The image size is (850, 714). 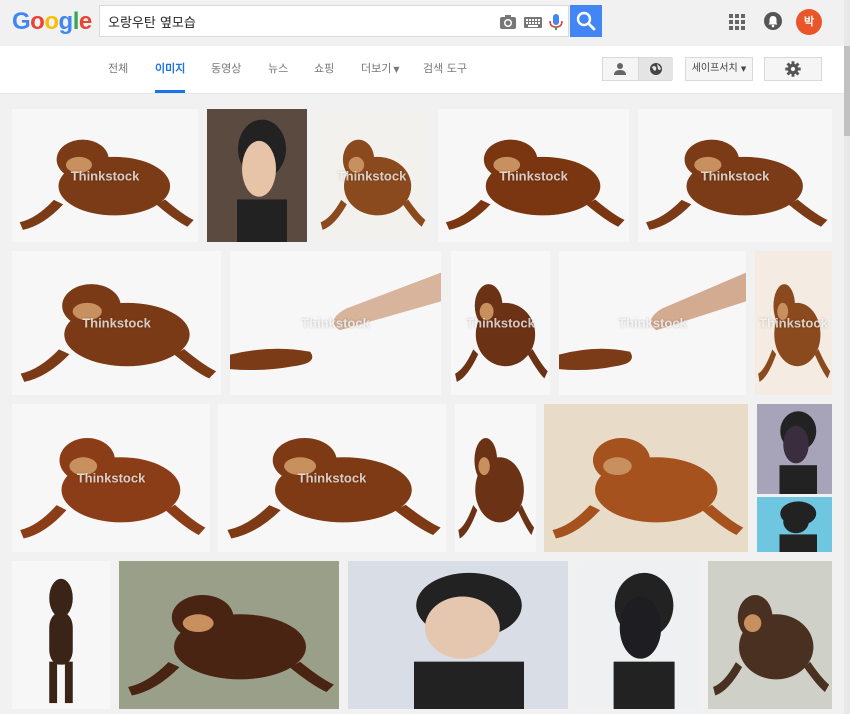 I want to click on tab-5: 더보기 ▼, so click(x=380, y=69).